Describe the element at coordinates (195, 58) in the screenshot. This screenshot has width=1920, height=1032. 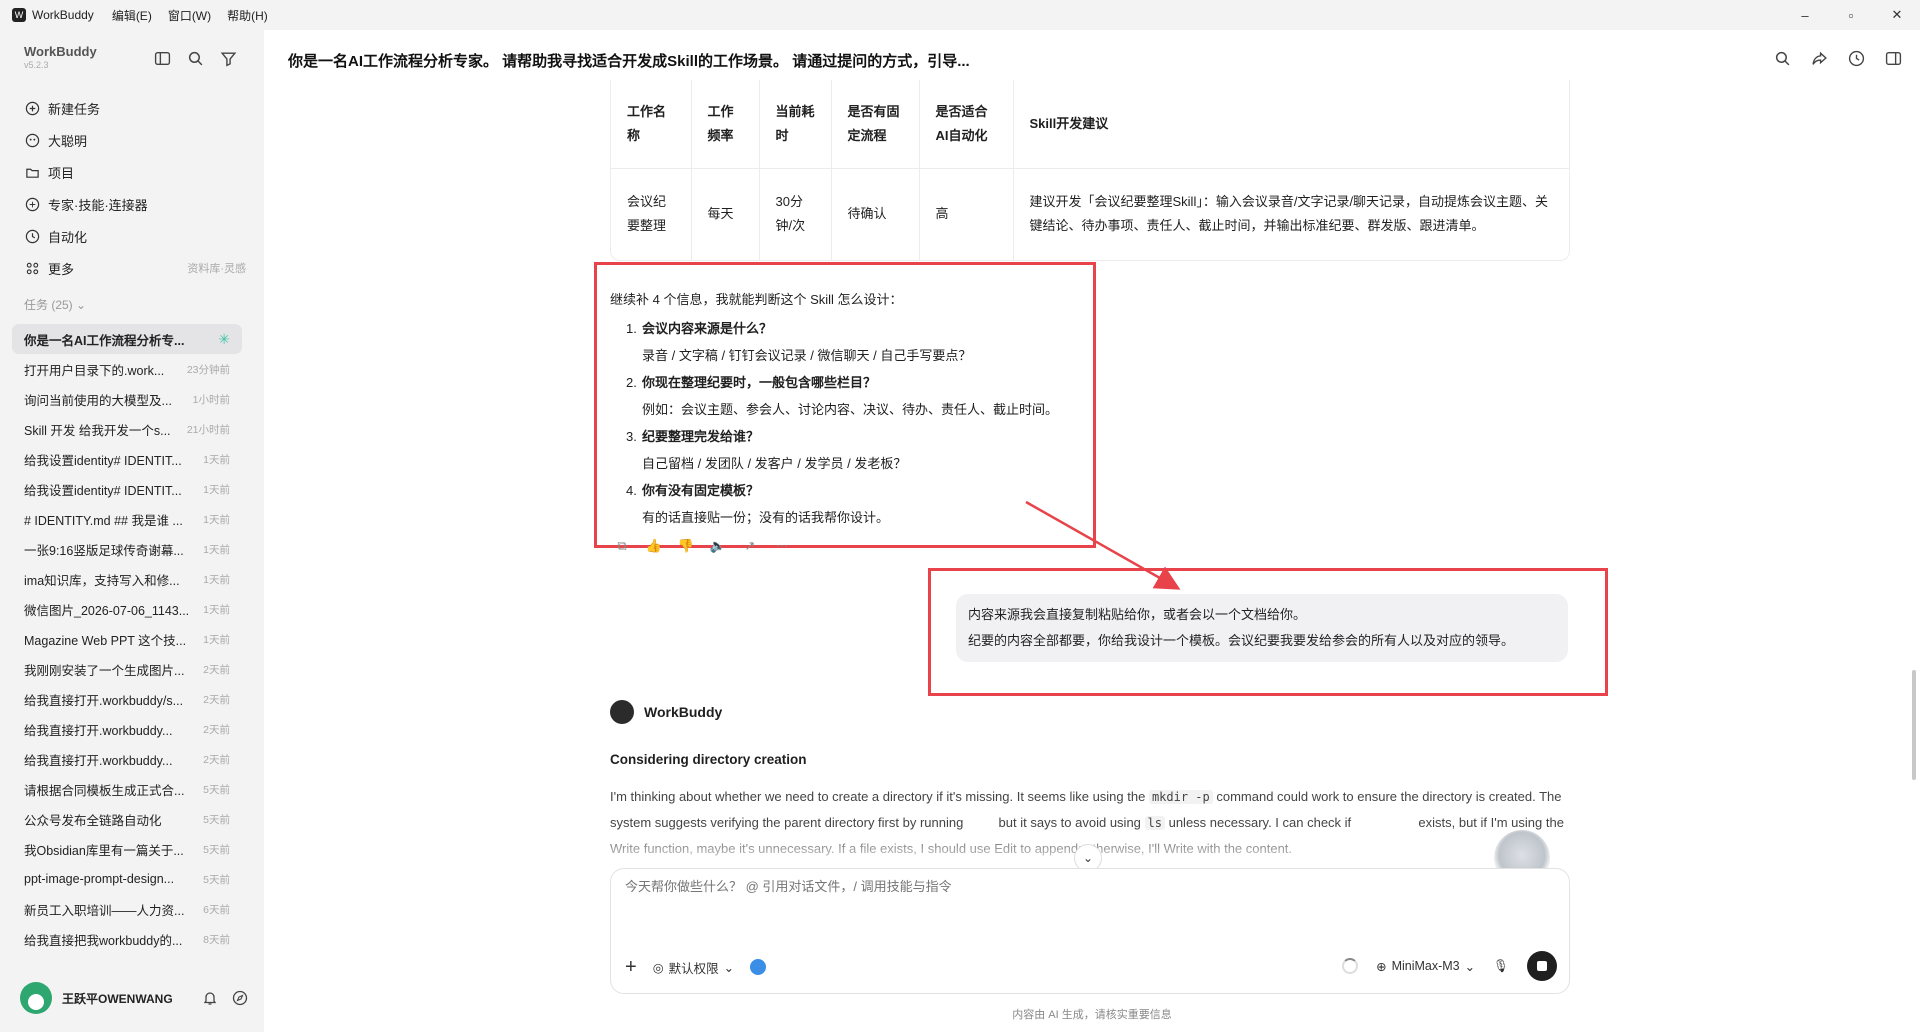
I see `search-icon` at that location.